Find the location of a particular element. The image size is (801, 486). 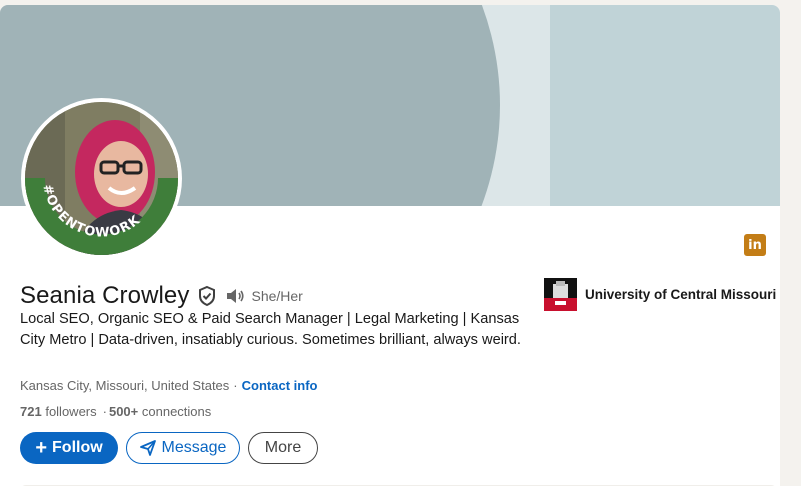

profile-actions: + Follow Message More is located at coordinates (169, 448).